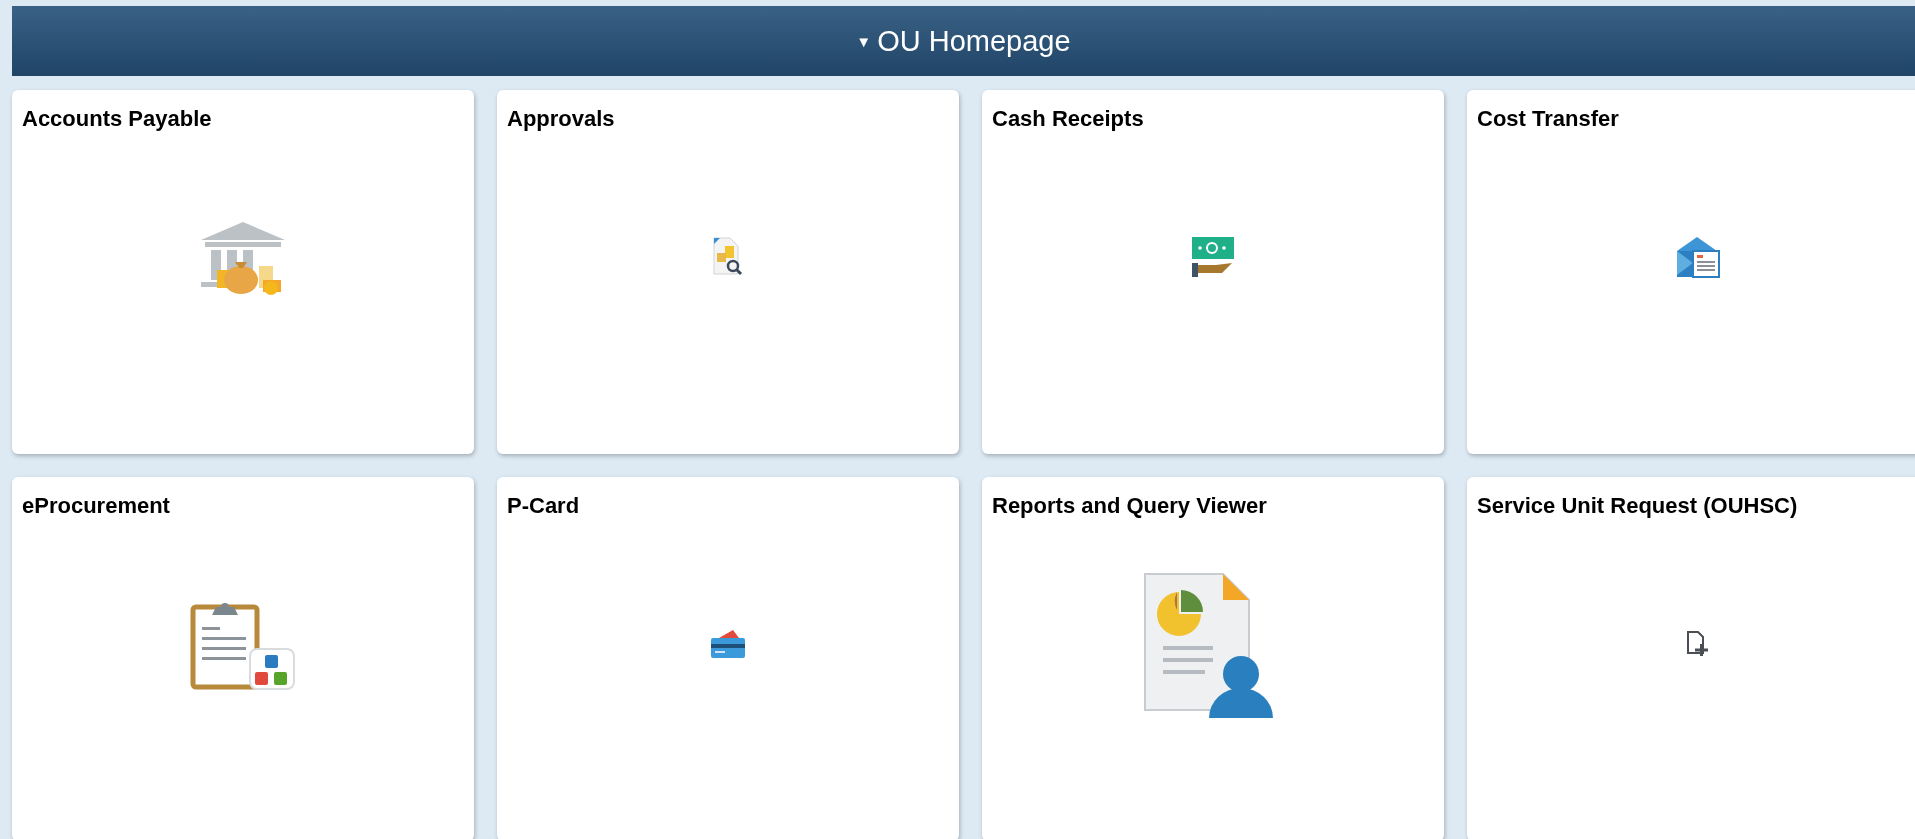 The image size is (1915, 839). Describe the element at coordinates (243, 272) in the screenshot. I see `tile-card: Accounts Payable` at that location.